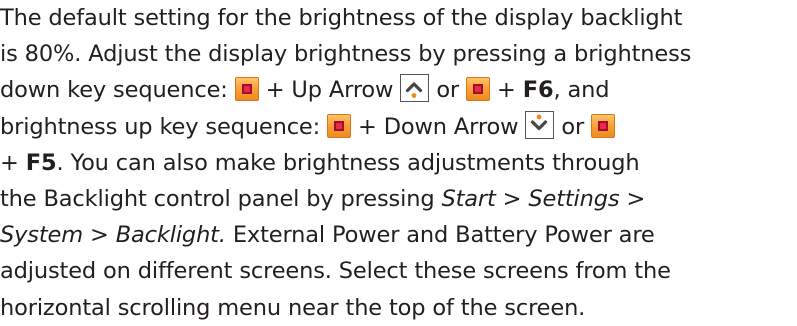 Image resolution: width=797 pixels, height=326 pixels. I want to click on down-arrow-key-icon, so click(540, 124).